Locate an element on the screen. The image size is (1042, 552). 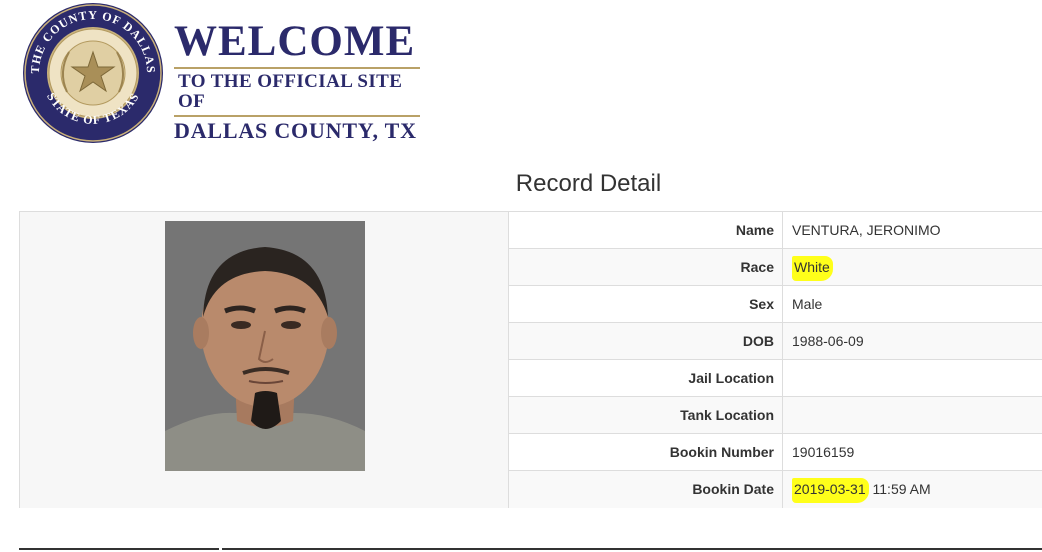
record-row-sex: Sex Male is located at coordinates (775, 304).